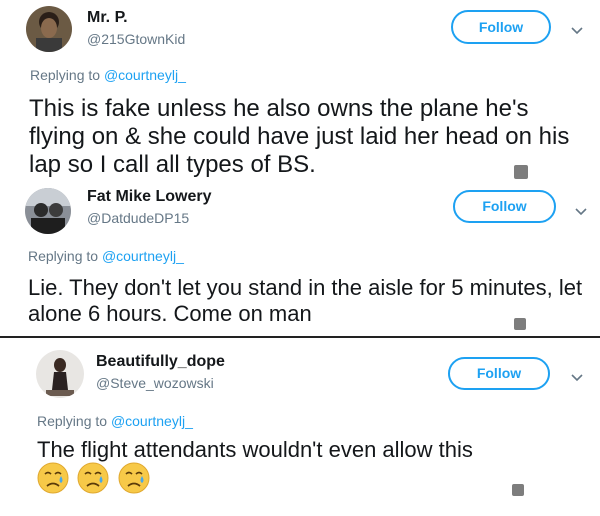  What do you see at coordinates (160, 362) in the screenshot?
I see `display-name: Beautifully_dope` at bounding box center [160, 362].